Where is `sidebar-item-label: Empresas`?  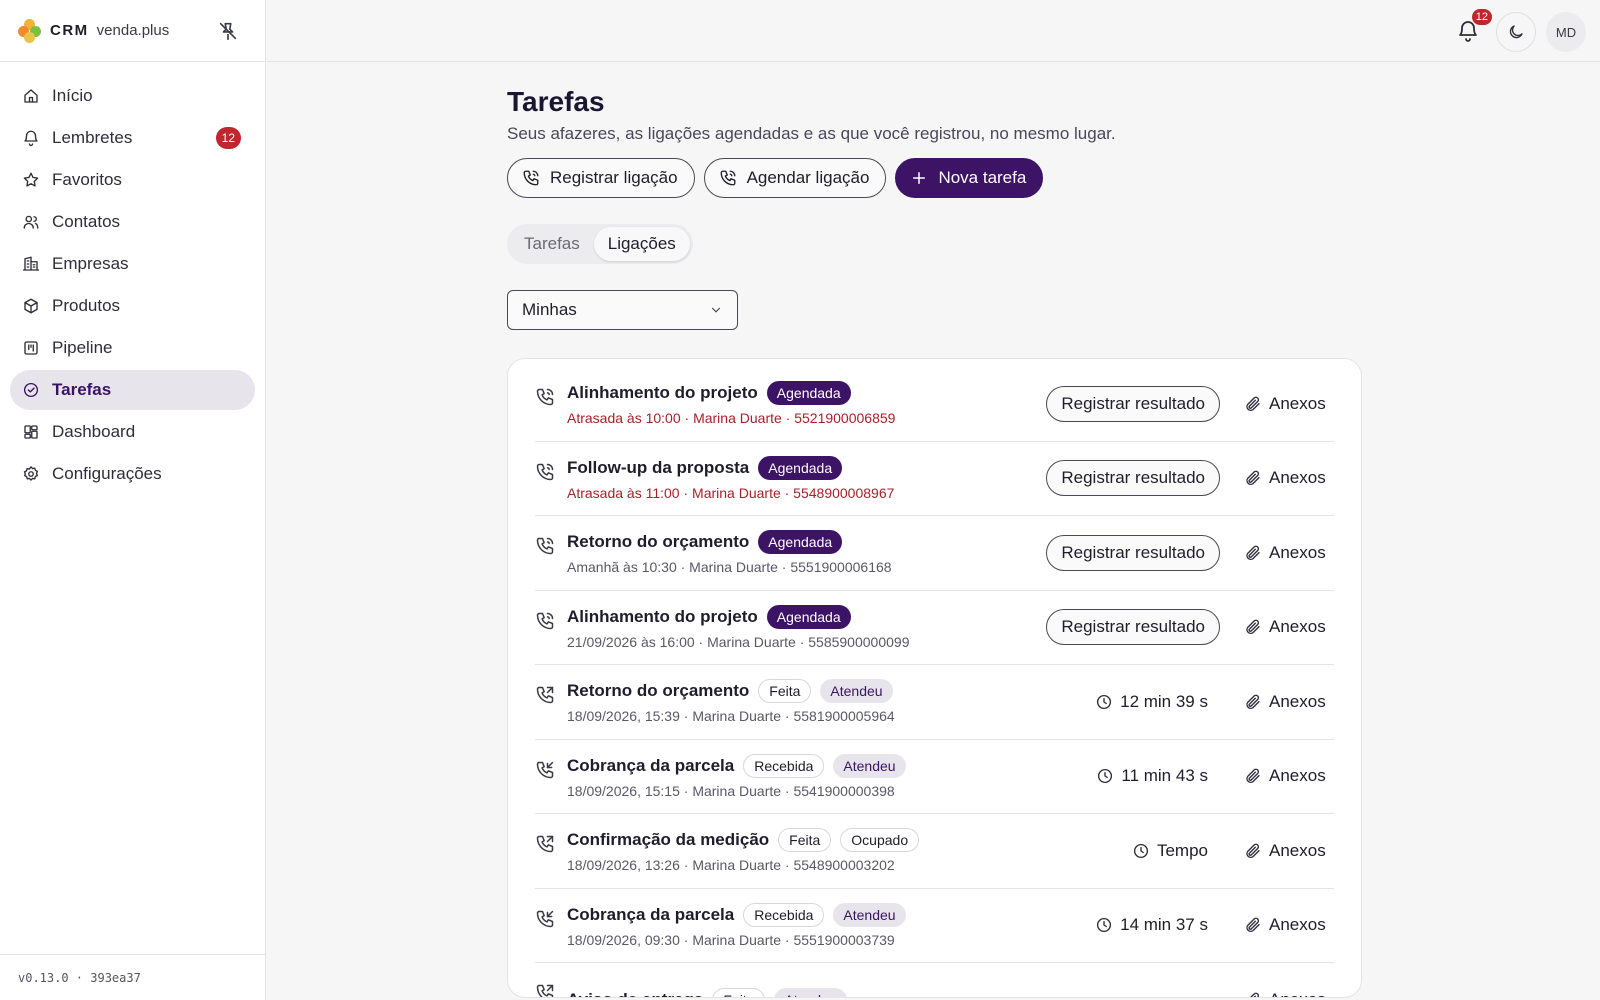 sidebar-item-label: Empresas is located at coordinates (90, 263).